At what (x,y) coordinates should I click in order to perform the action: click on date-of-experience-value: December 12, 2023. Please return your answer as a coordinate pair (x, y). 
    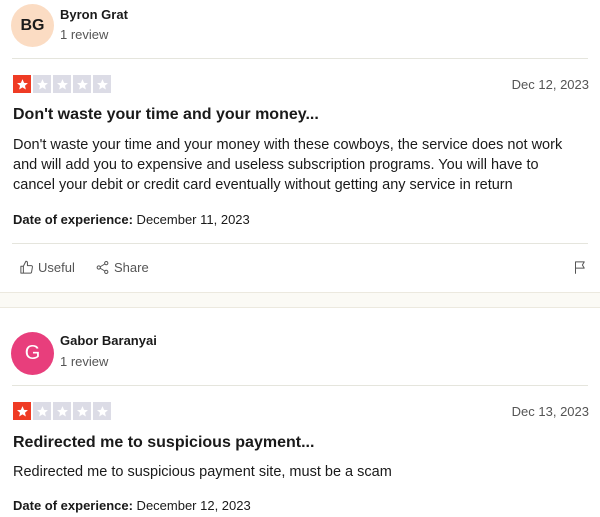
    Looking at the image, I should click on (191, 505).